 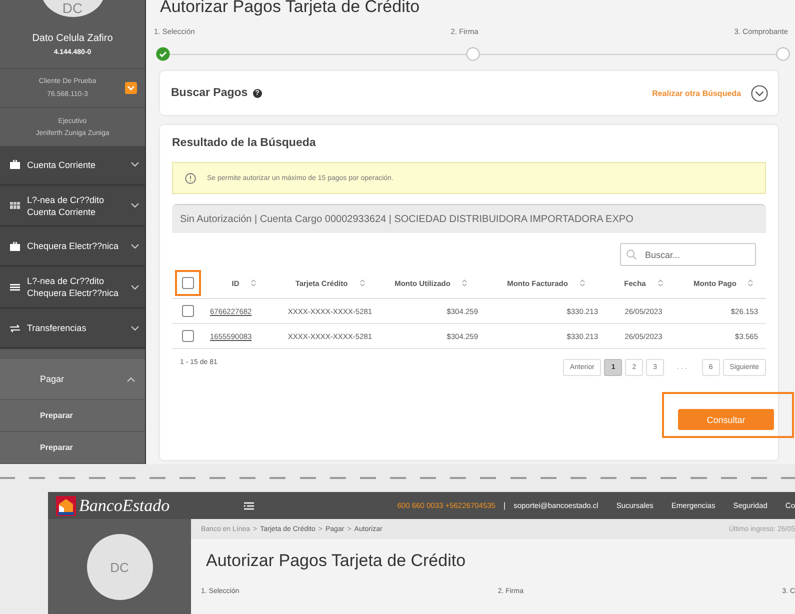 What do you see at coordinates (72, 38) in the screenshot?
I see `user-name: Dato Celula Zafiro` at bounding box center [72, 38].